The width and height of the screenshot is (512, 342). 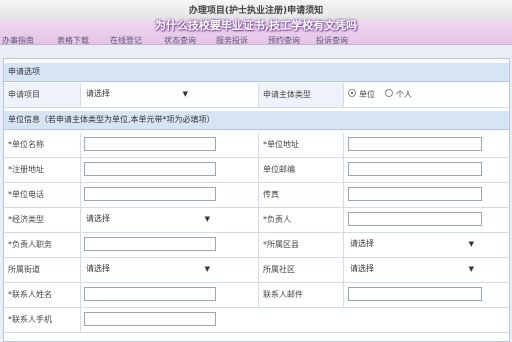 What do you see at coordinates (279, 169) in the screenshot?
I see `postcode-label: 单位邮编` at bounding box center [279, 169].